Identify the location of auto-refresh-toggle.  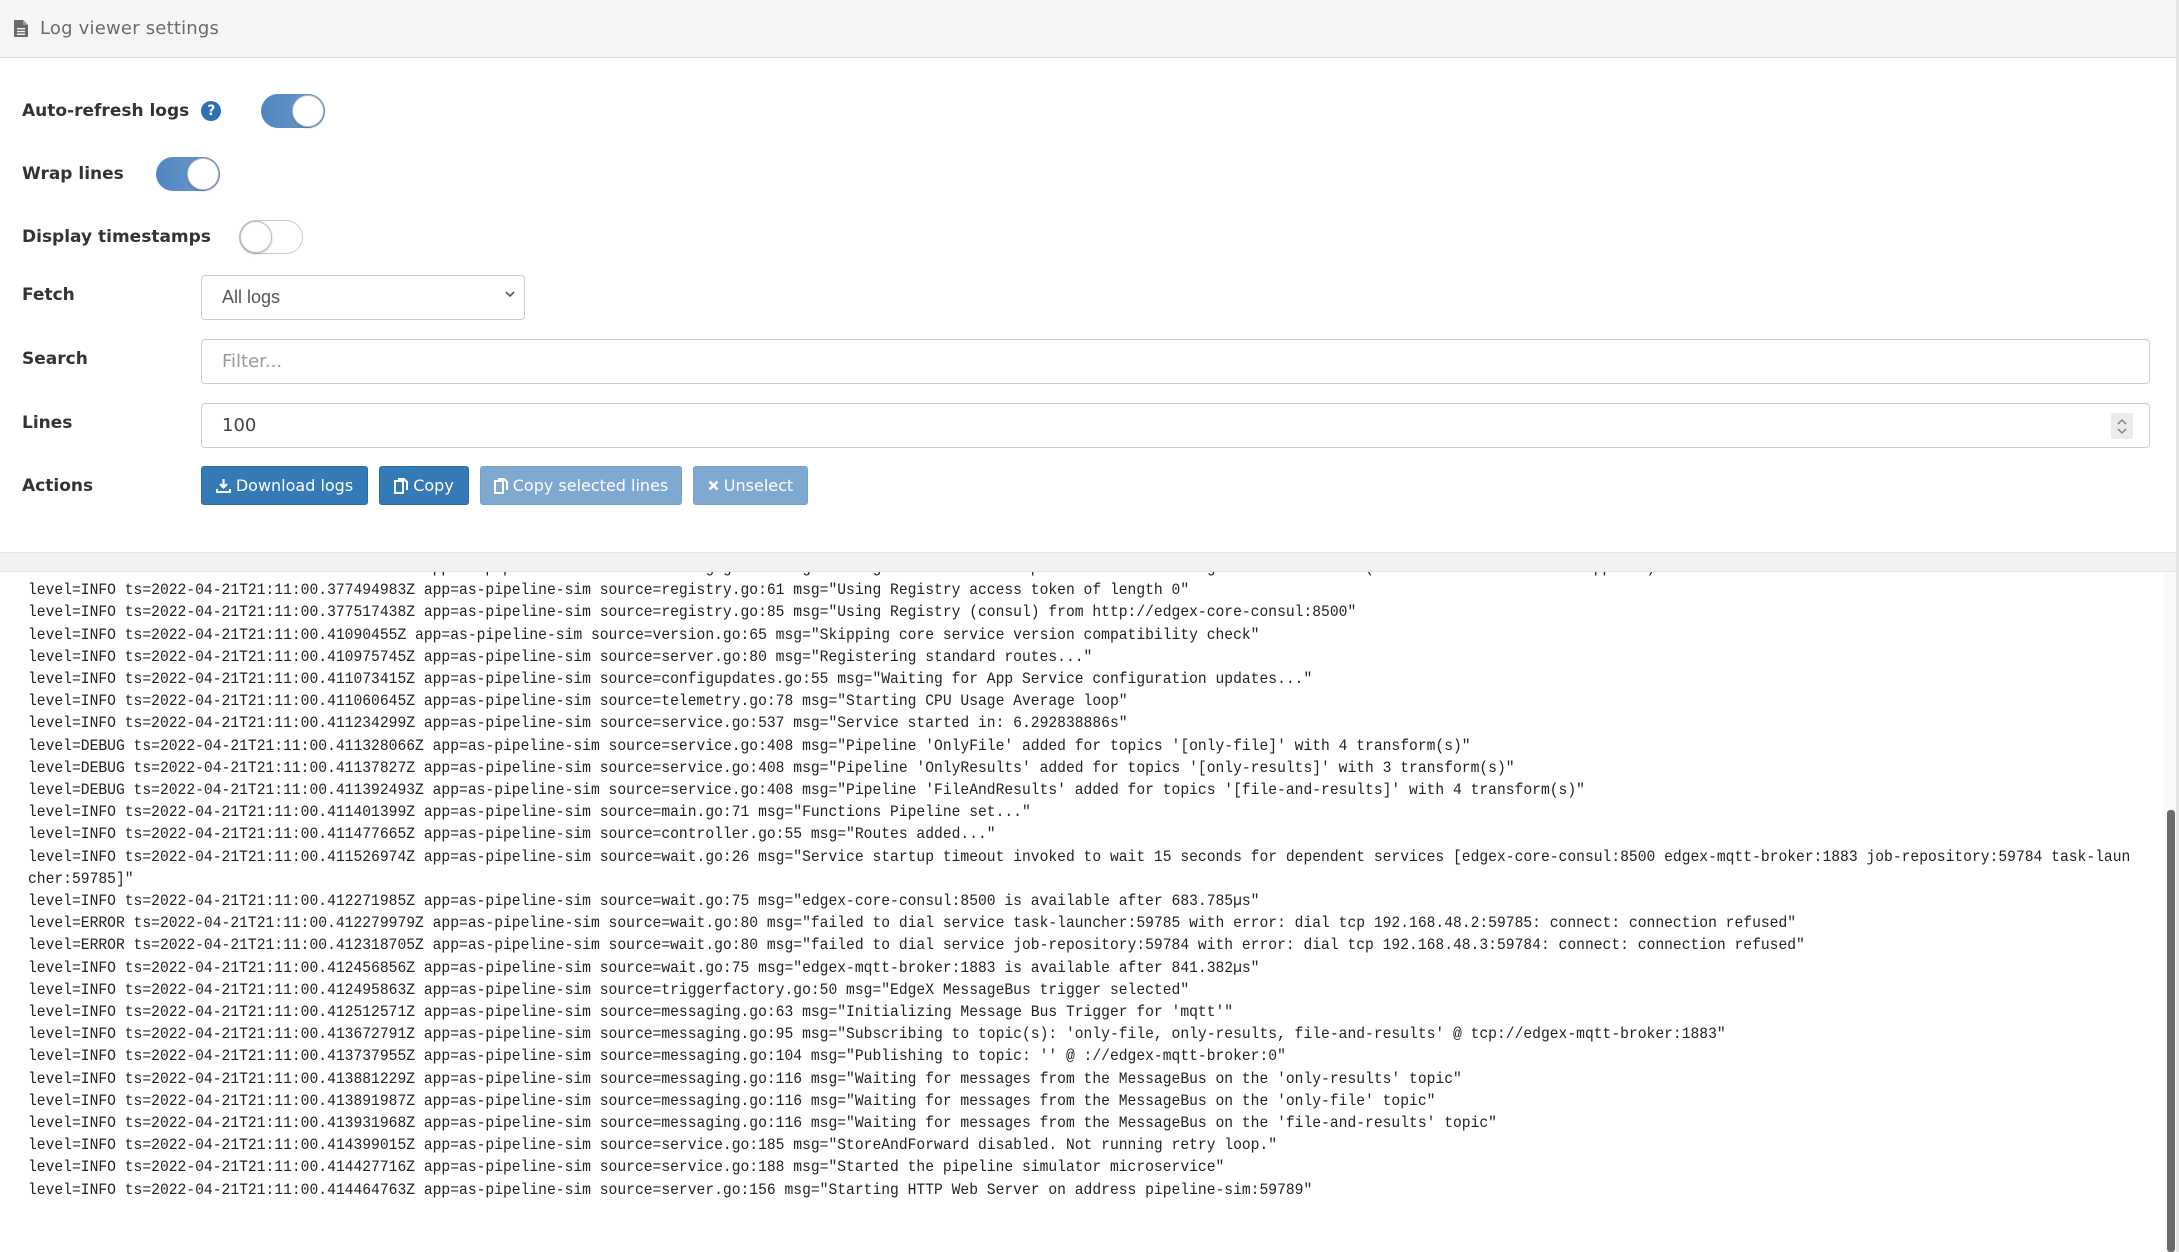
(293, 111).